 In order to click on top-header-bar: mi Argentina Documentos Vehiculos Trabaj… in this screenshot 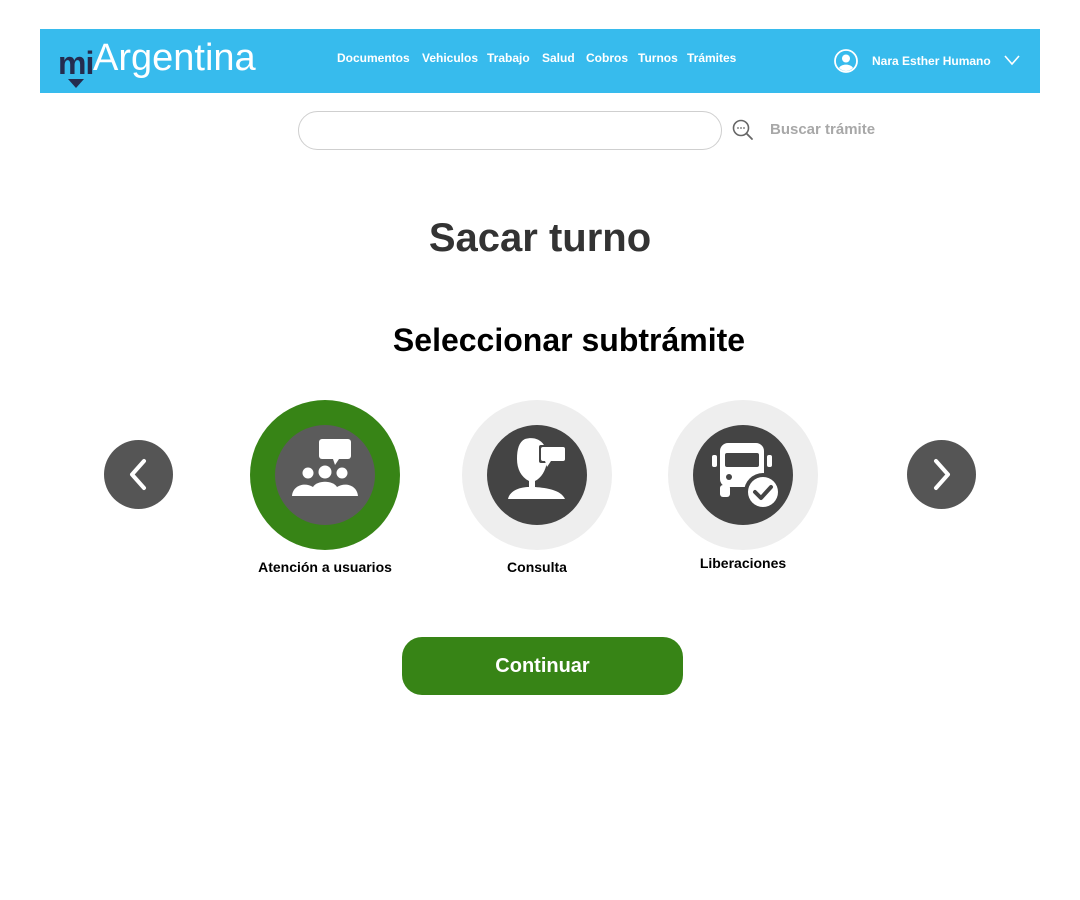, I will do `click(540, 61)`.